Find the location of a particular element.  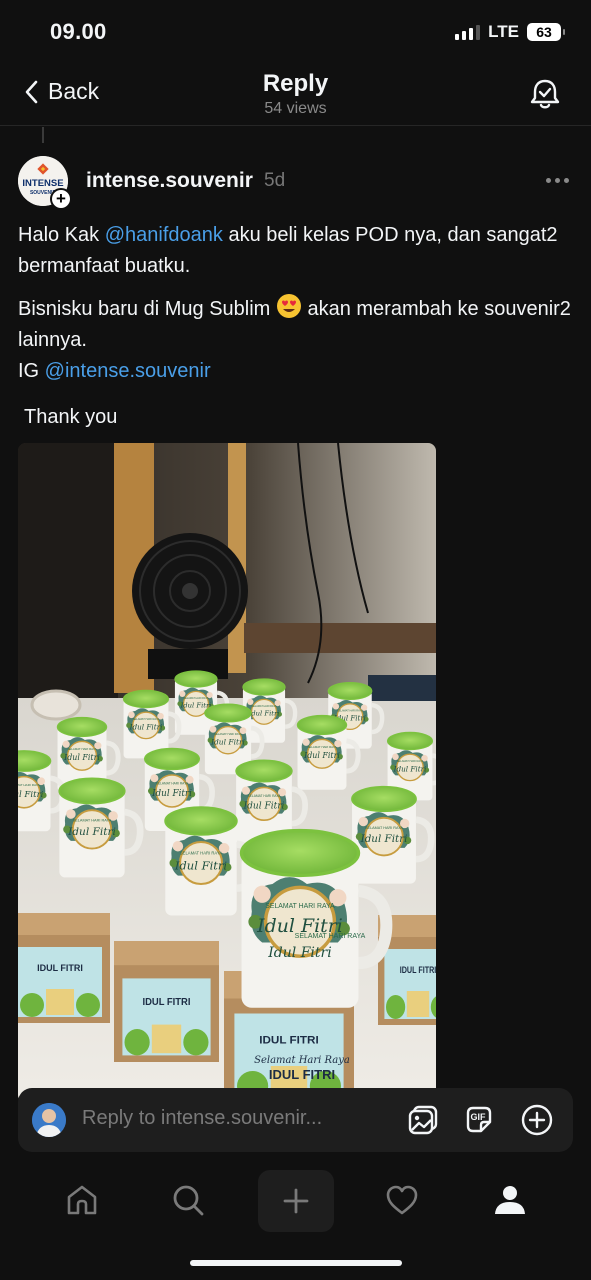

add-image-button is located at coordinates (423, 1120).